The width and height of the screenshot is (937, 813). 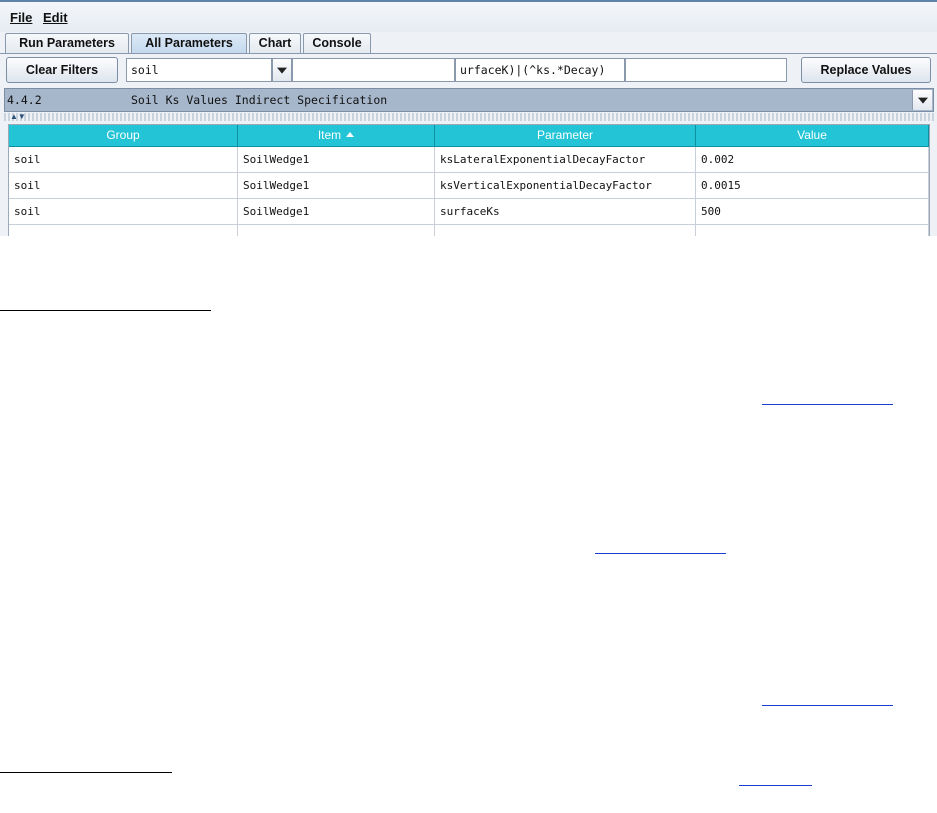 What do you see at coordinates (199, 70) in the screenshot?
I see `group-filter-combo: soil` at bounding box center [199, 70].